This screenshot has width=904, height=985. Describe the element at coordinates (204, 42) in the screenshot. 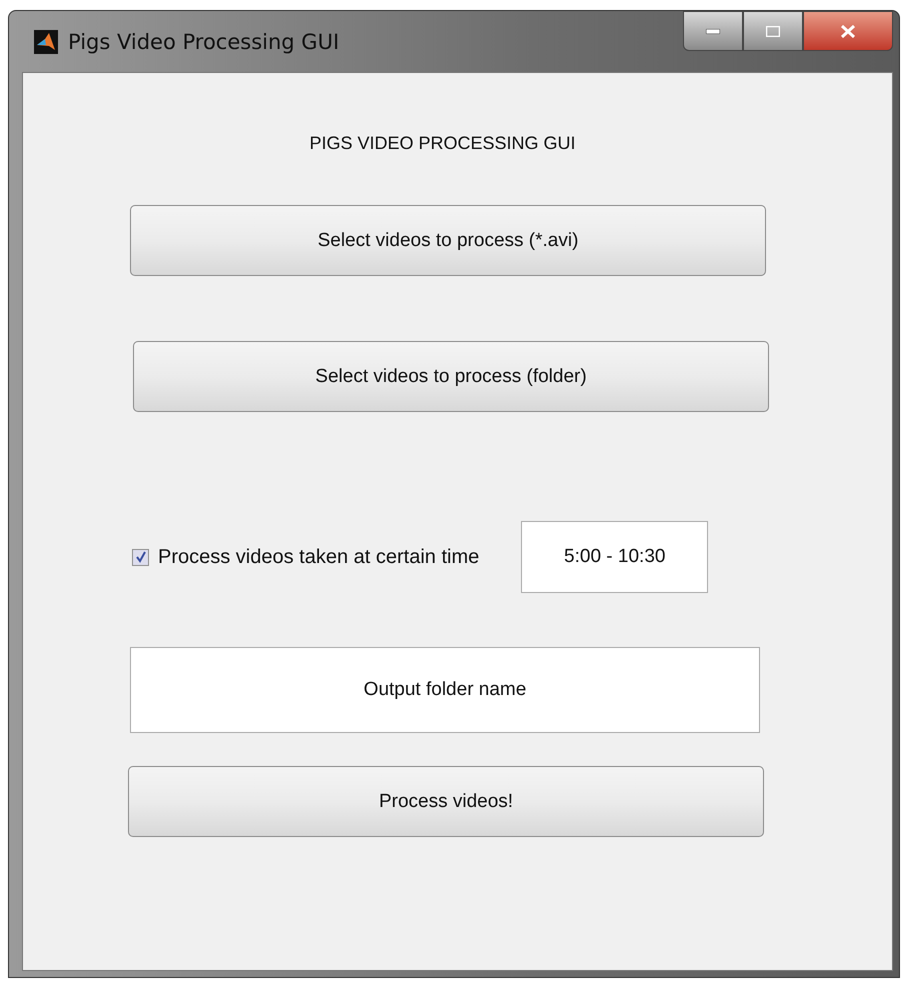

I see `window-title: Pigs Video Processing GUI` at that location.